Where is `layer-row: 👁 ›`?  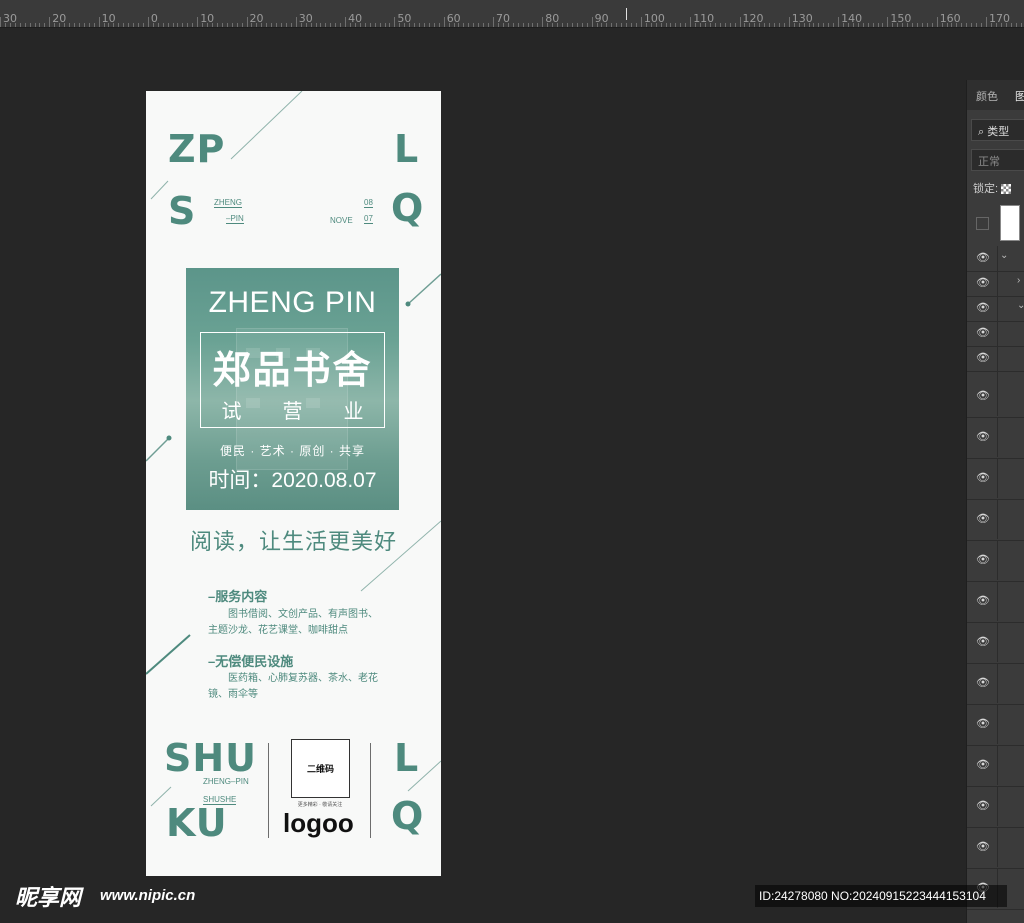 layer-row: 👁 › is located at coordinates (995, 291).